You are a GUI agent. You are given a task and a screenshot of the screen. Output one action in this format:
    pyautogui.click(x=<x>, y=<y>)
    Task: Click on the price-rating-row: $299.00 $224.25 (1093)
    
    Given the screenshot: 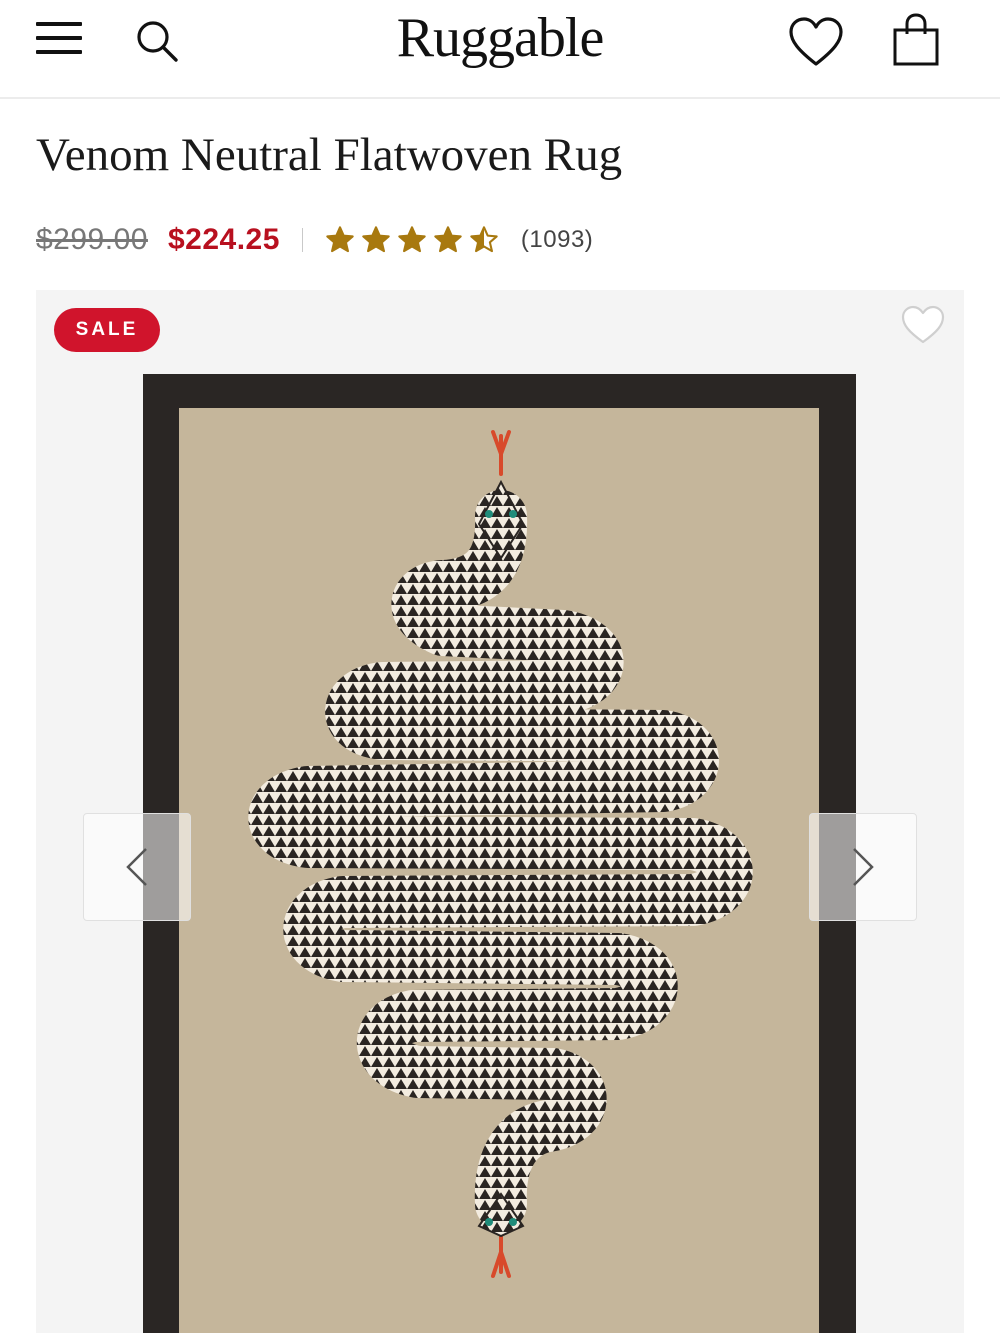 What is the action you would take?
    pyautogui.click(x=314, y=240)
    